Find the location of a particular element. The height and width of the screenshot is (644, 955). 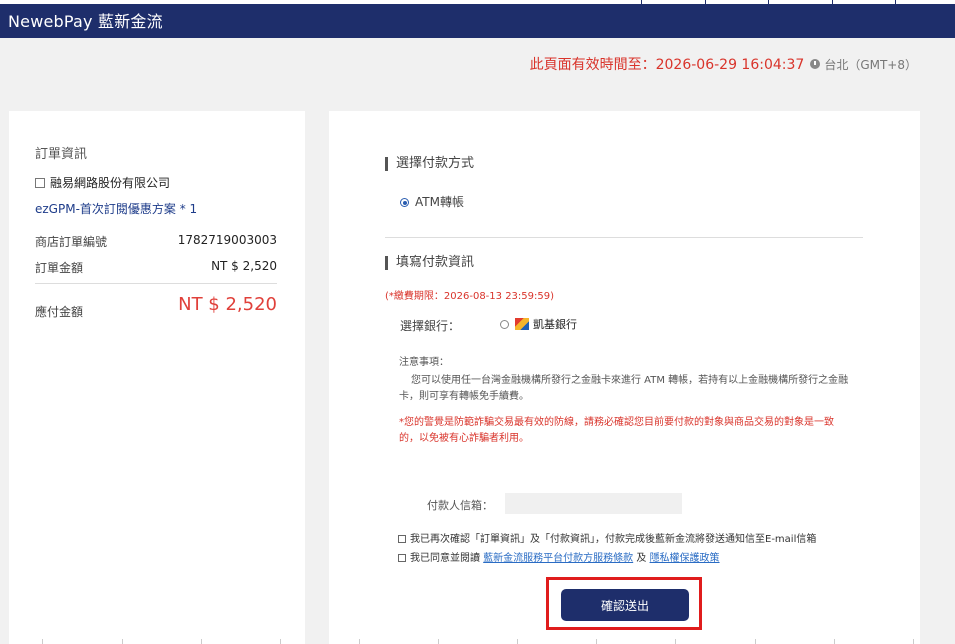

topbar-edge is located at coordinates (477, 2).